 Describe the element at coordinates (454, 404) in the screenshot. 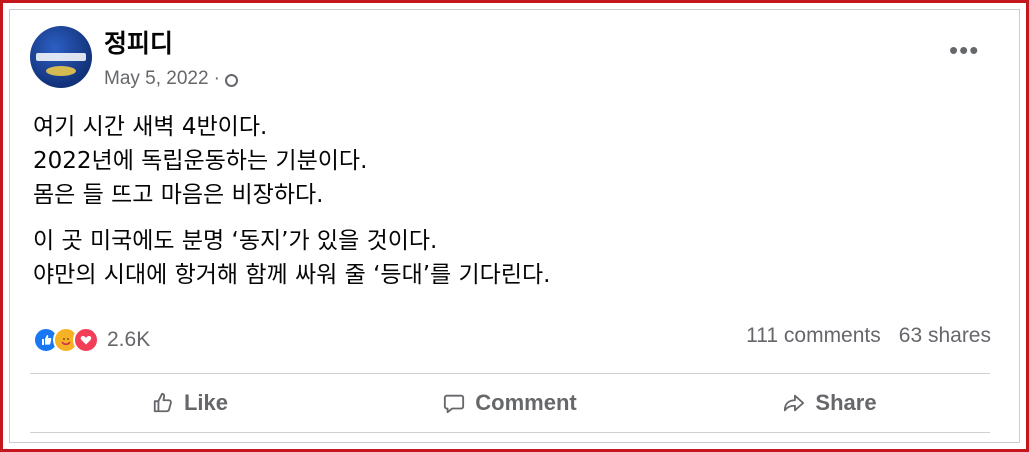

I see `comment-icon` at that location.